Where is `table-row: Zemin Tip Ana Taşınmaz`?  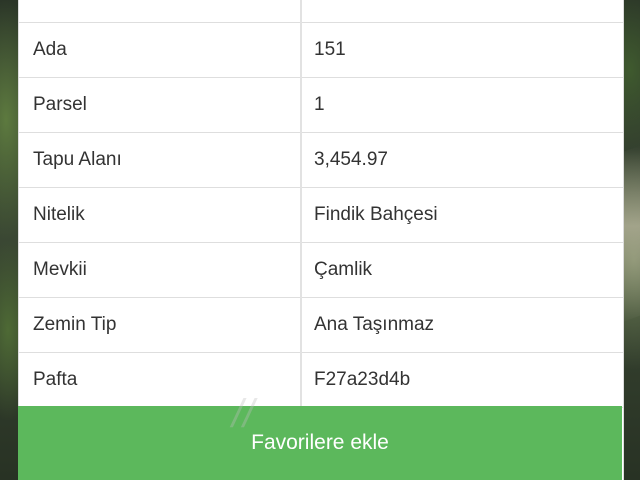
table-row: Zemin Tip Ana Taşınmaz is located at coordinates (321, 325).